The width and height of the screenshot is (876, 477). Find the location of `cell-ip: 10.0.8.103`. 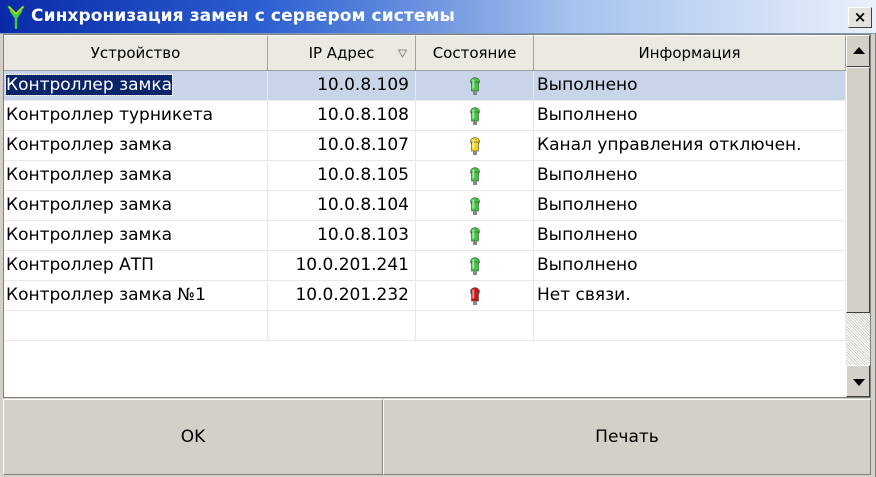

cell-ip: 10.0.8.103 is located at coordinates (342, 236).